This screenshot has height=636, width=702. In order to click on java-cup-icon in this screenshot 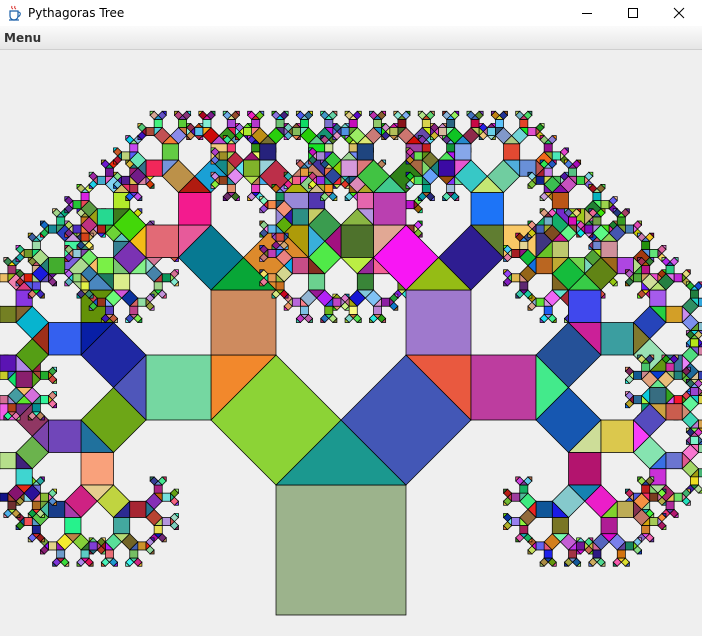, I will do `click(14, 13)`.